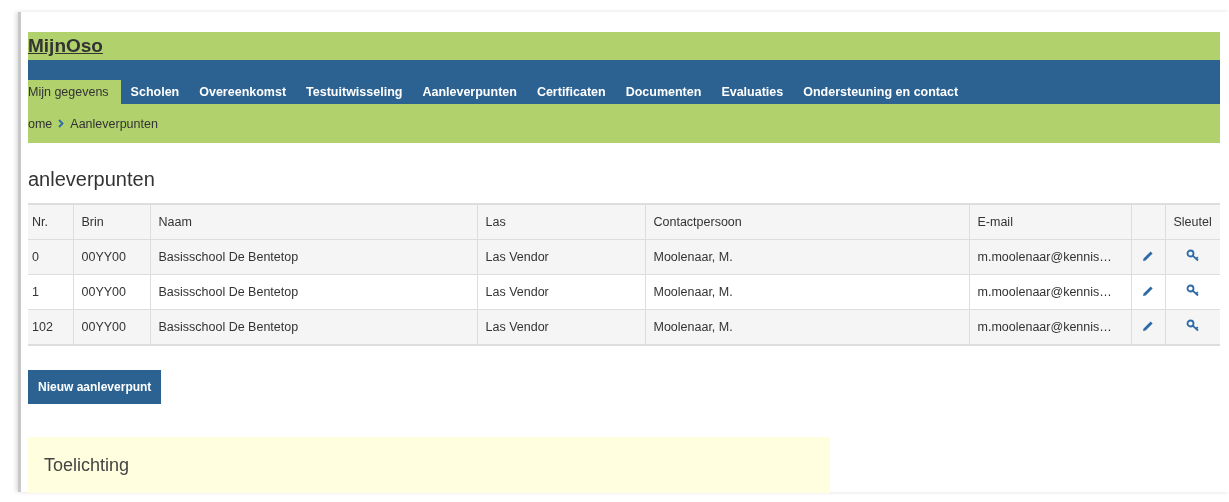 The width and height of the screenshot is (1229, 502). I want to click on column-header: Sleutel, so click(1192, 222).